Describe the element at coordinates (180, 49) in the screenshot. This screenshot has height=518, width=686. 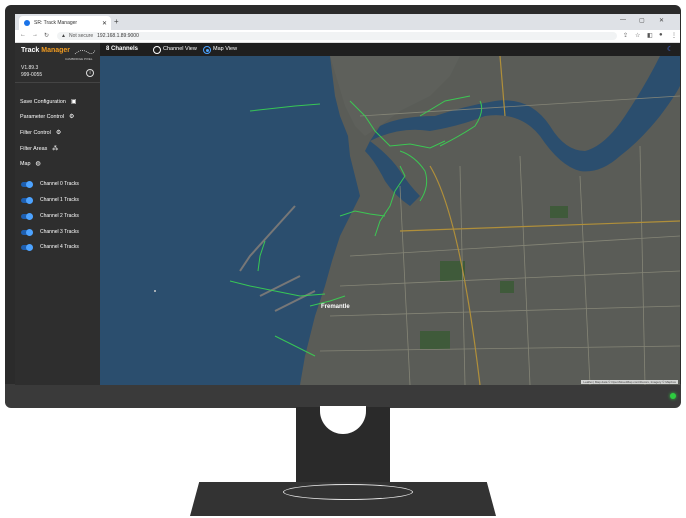
I see `channel-view-label: Channel View` at that location.